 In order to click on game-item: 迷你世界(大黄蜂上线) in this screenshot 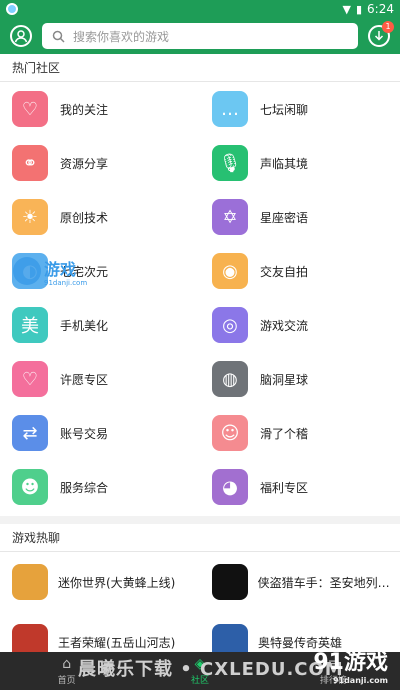, I will do `click(100, 582)`.